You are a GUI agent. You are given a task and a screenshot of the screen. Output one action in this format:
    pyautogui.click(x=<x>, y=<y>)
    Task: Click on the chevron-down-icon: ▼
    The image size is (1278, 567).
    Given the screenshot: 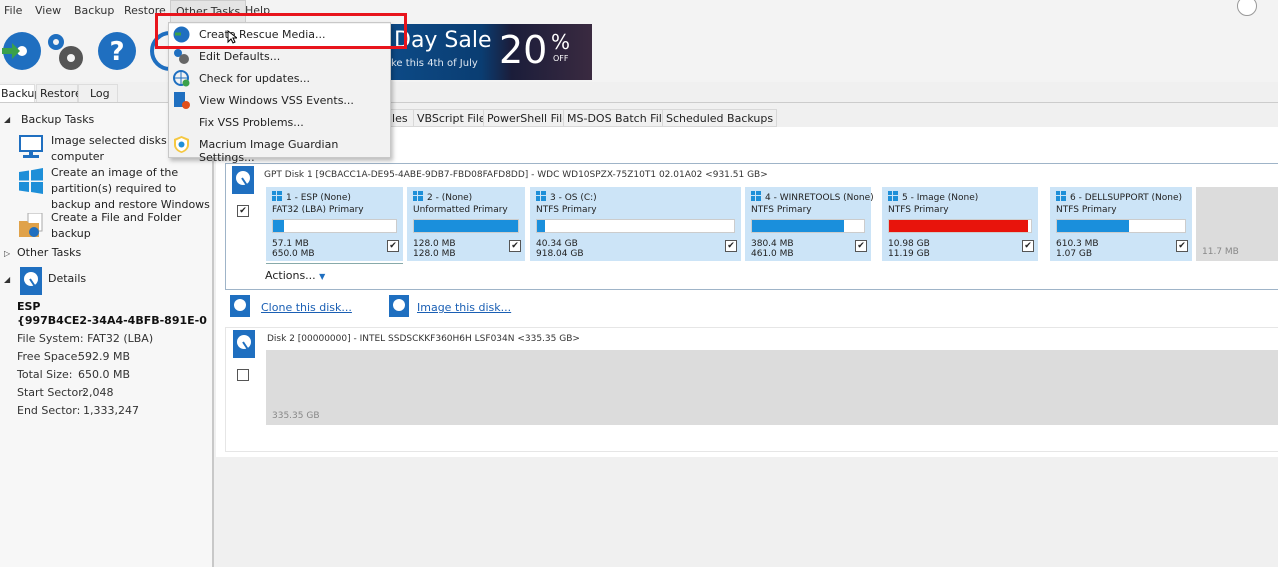 What is the action you would take?
    pyautogui.click(x=322, y=276)
    